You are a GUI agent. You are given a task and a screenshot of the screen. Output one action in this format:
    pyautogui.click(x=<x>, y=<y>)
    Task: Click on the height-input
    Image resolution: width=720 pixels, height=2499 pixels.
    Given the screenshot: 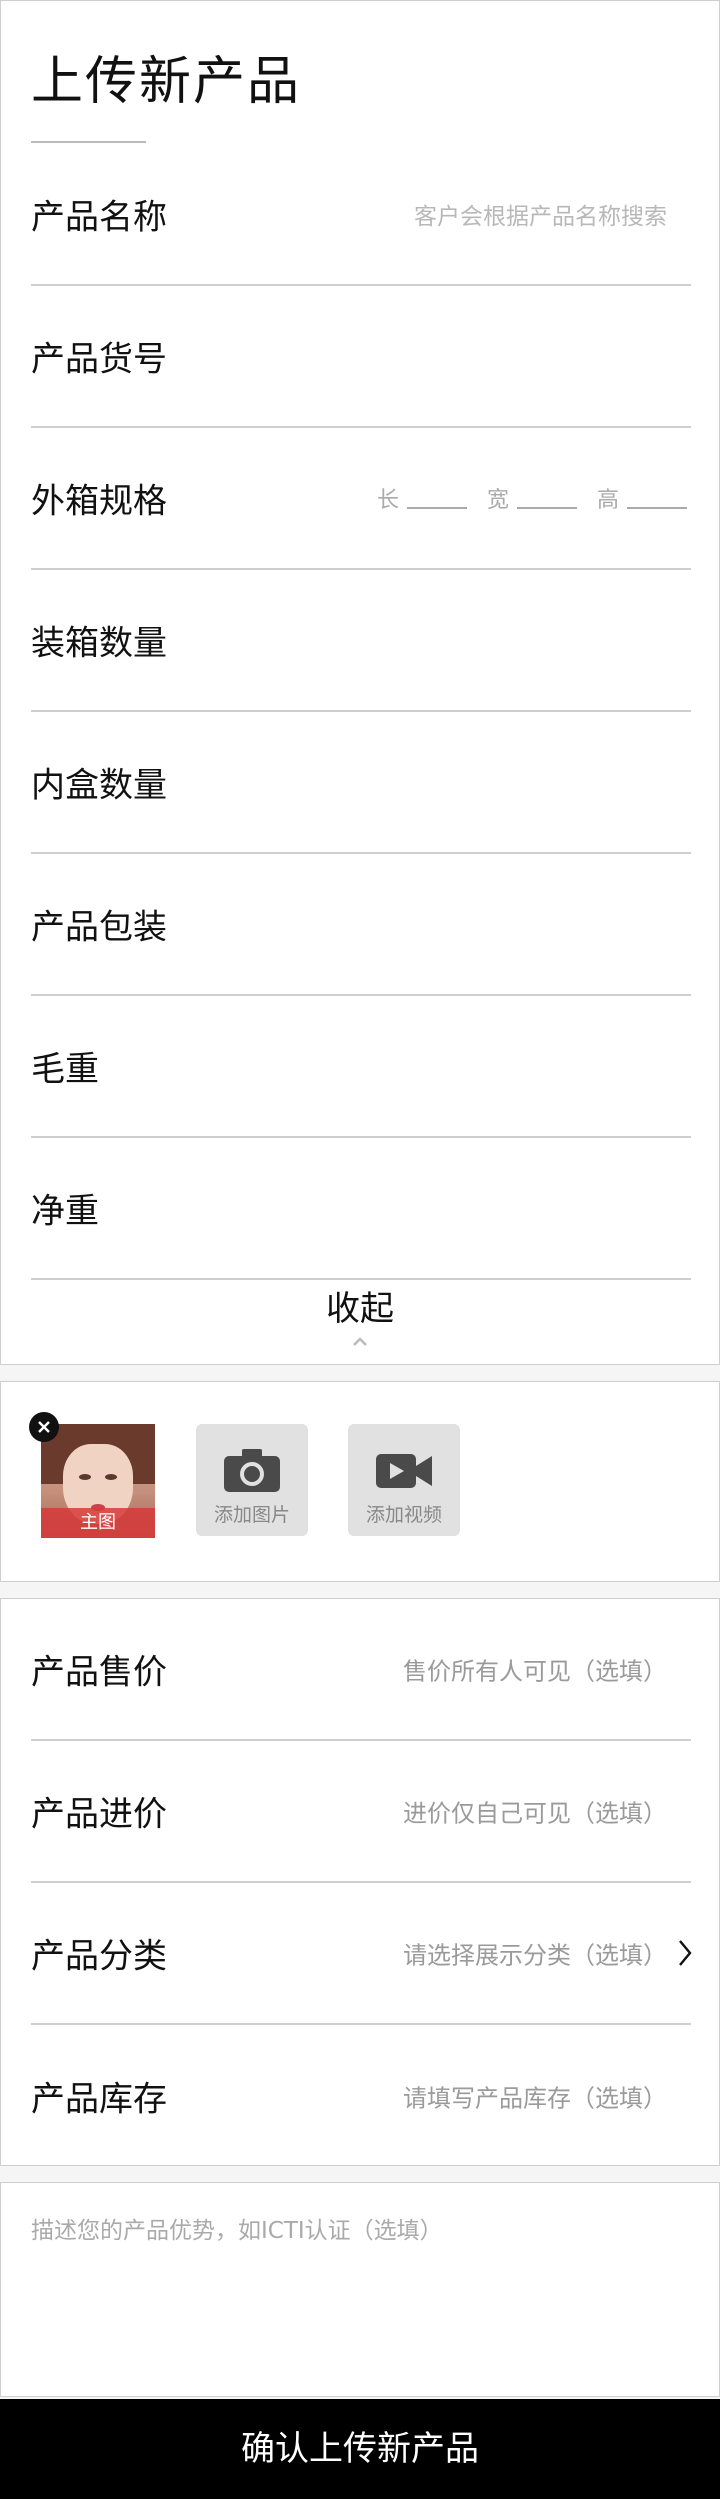 What is the action you would take?
    pyautogui.click(x=657, y=498)
    